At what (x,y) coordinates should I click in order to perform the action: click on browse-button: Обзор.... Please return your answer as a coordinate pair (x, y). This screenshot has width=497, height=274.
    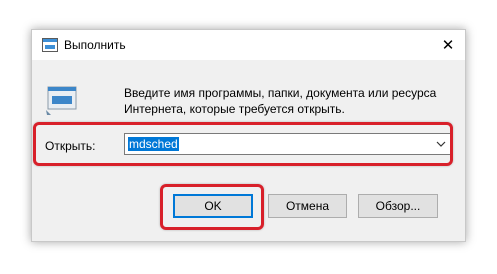
    Looking at the image, I should click on (398, 206).